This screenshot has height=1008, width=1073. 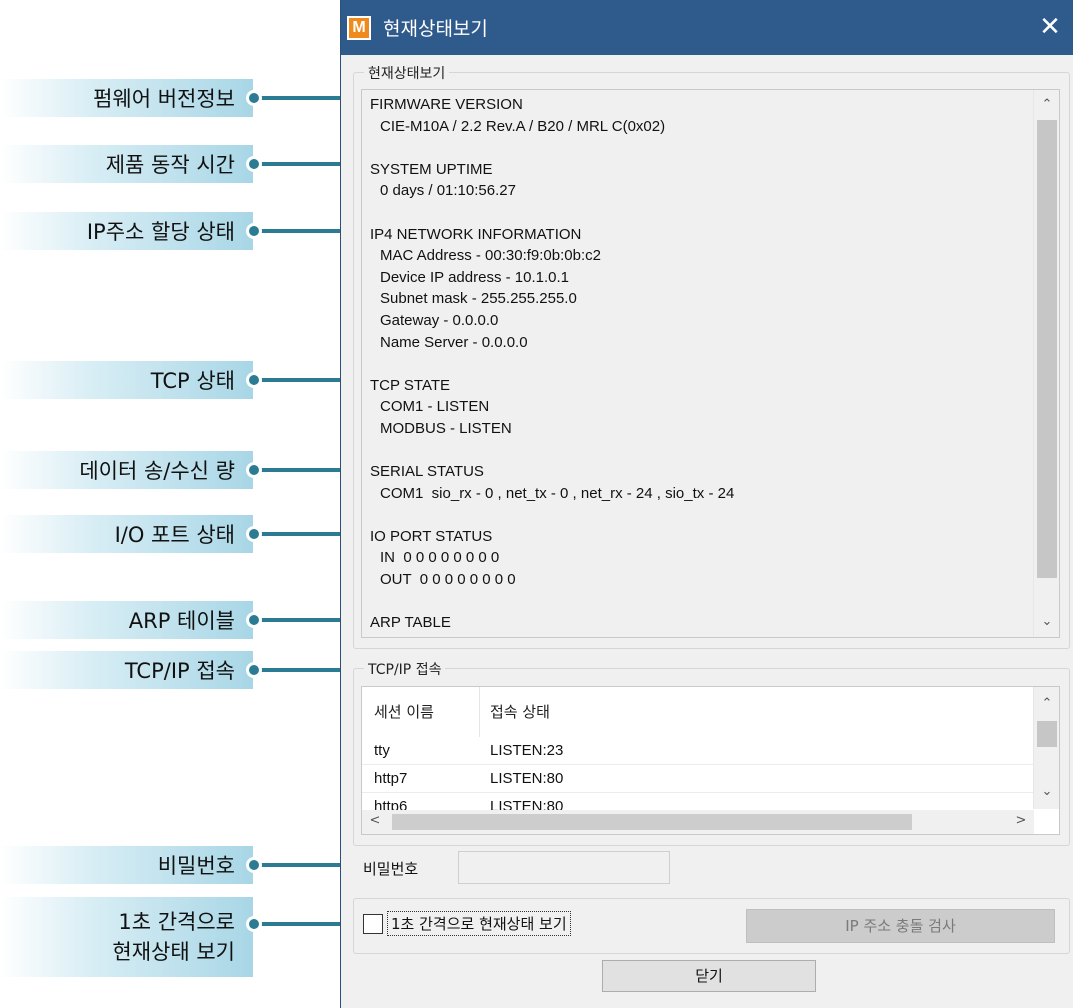 What do you see at coordinates (698, 751) in the screenshot?
I see `table-row: tty LISTEN:23` at bounding box center [698, 751].